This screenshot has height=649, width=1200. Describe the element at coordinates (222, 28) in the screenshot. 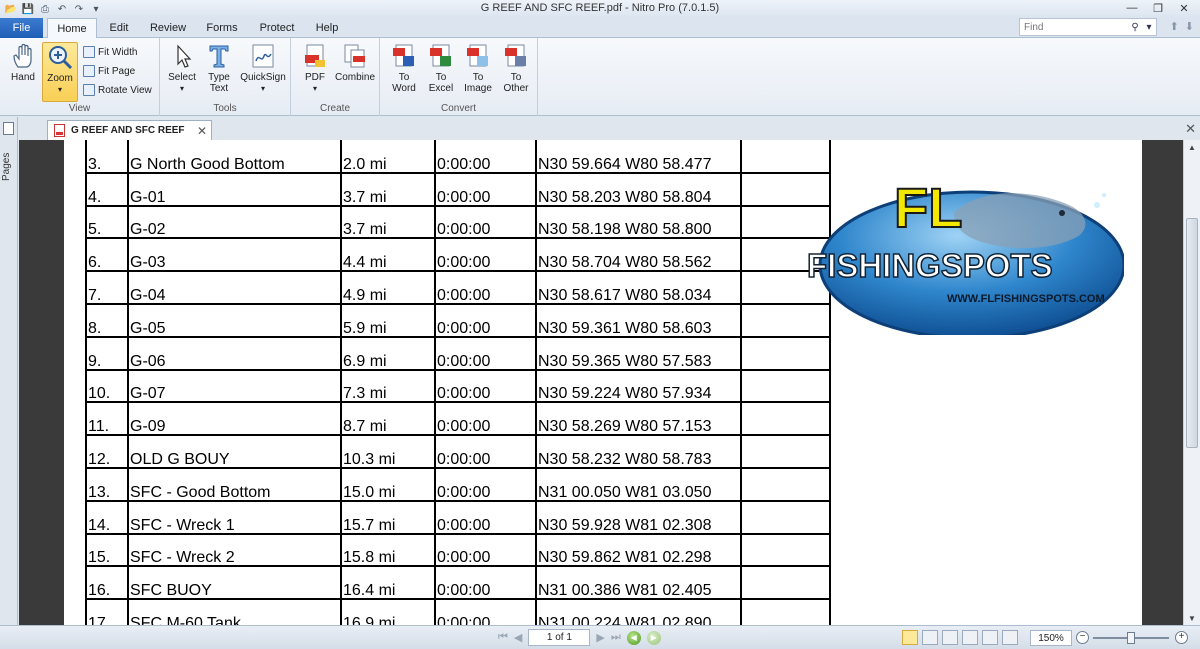

I see `tab-forms: Forms` at that location.